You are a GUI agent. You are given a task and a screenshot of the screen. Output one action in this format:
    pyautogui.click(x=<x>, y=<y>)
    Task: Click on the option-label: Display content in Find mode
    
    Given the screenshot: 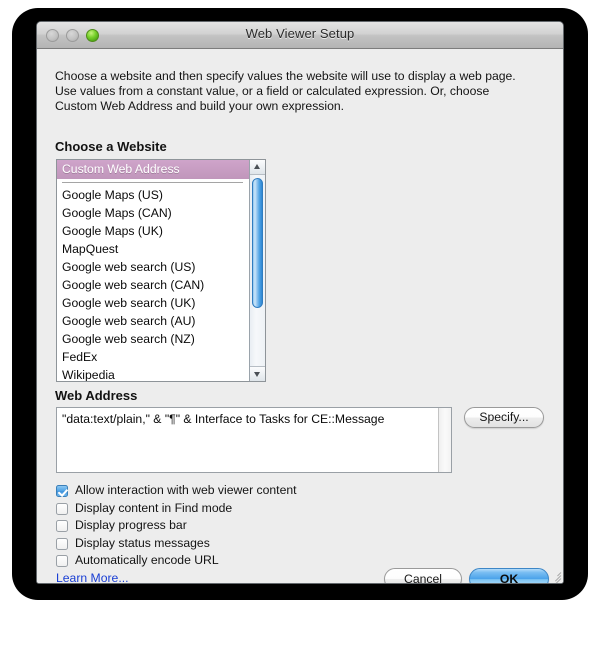 What is the action you would take?
    pyautogui.click(x=154, y=507)
    